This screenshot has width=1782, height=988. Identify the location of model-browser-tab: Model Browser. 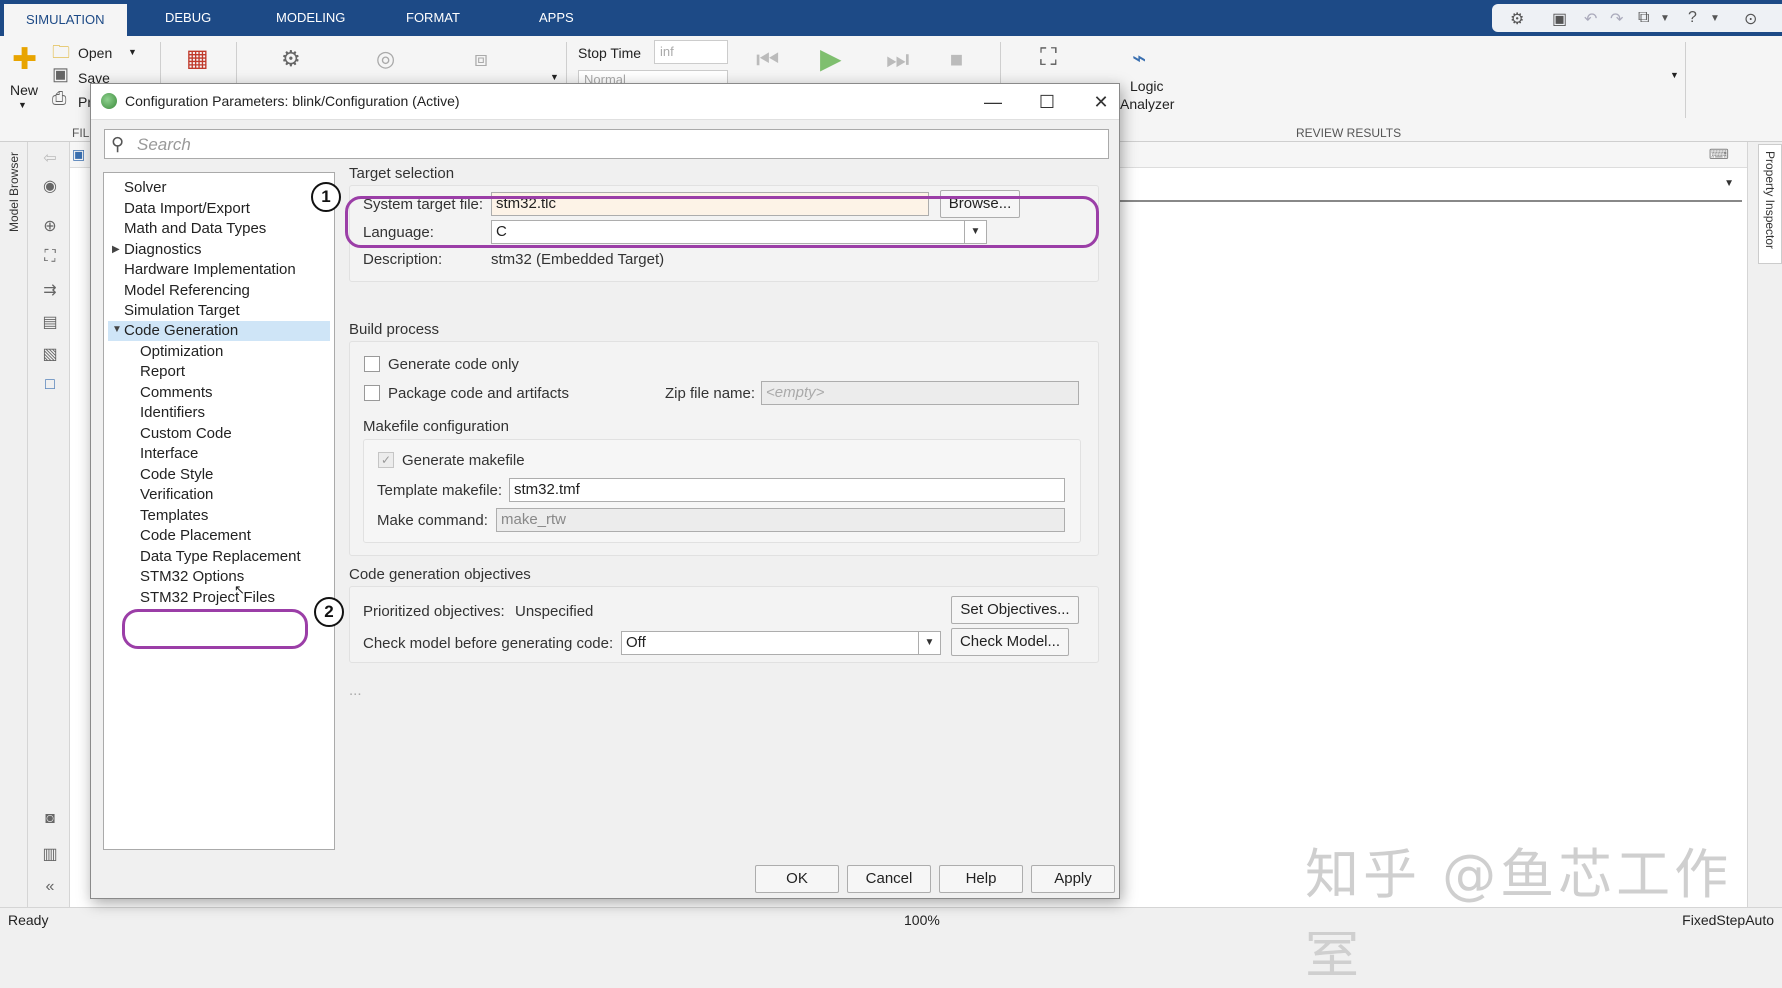
(14, 192).